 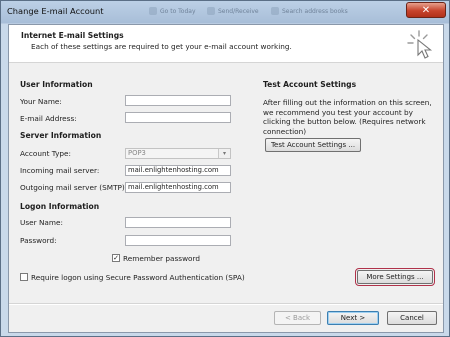 What do you see at coordinates (233, 11) in the screenshot?
I see `background-toolbar-item: Send/Receive` at bounding box center [233, 11].